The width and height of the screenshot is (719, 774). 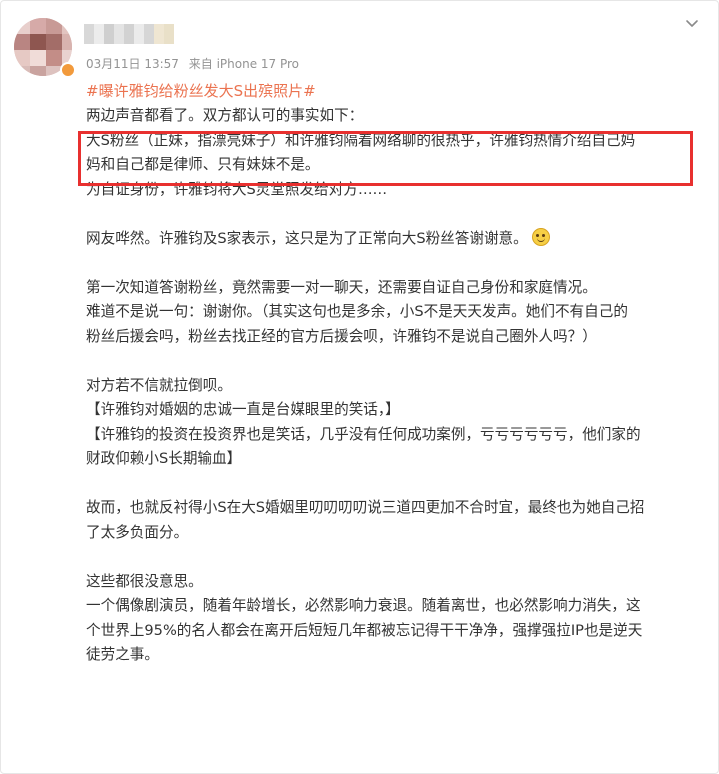 I want to click on chevron-down-icon, so click(x=692, y=23).